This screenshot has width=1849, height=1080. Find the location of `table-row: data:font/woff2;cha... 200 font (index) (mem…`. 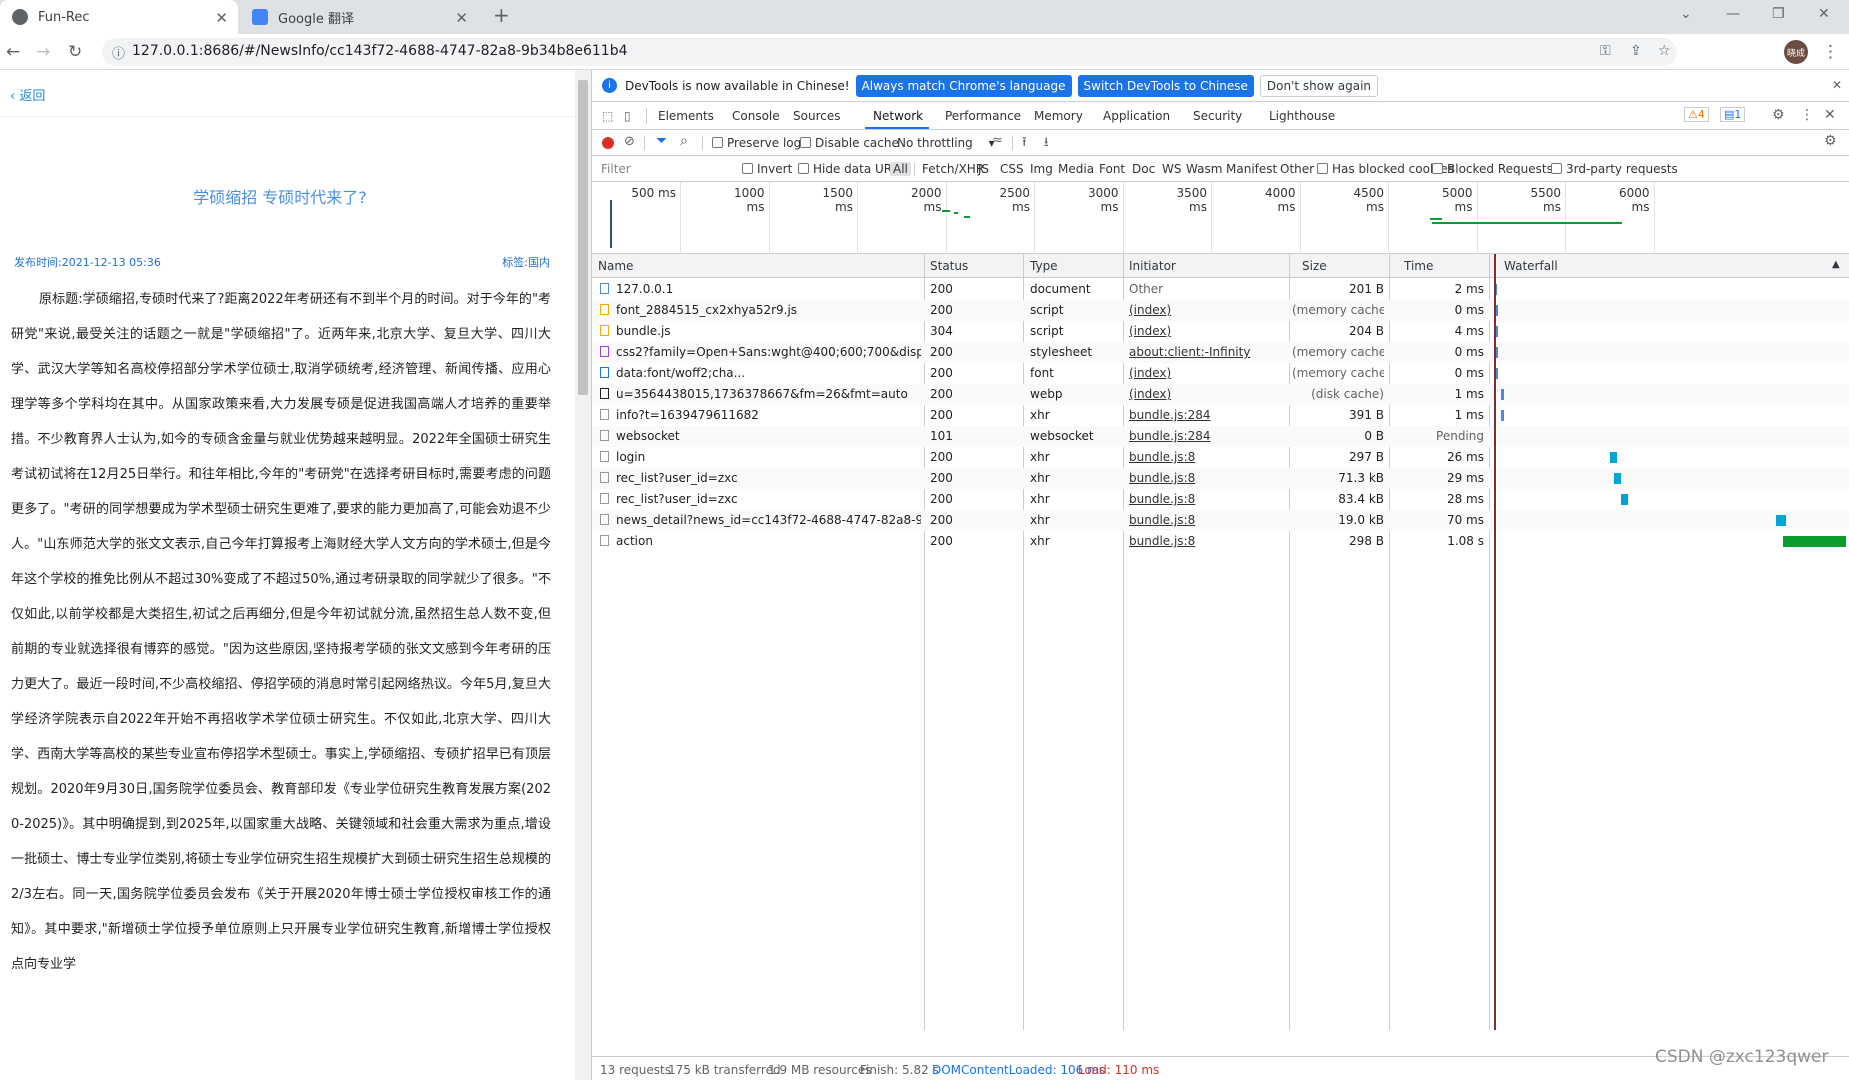

table-row: data:font/woff2;cha... 200 font (index) (mem… is located at coordinates (1220, 373).